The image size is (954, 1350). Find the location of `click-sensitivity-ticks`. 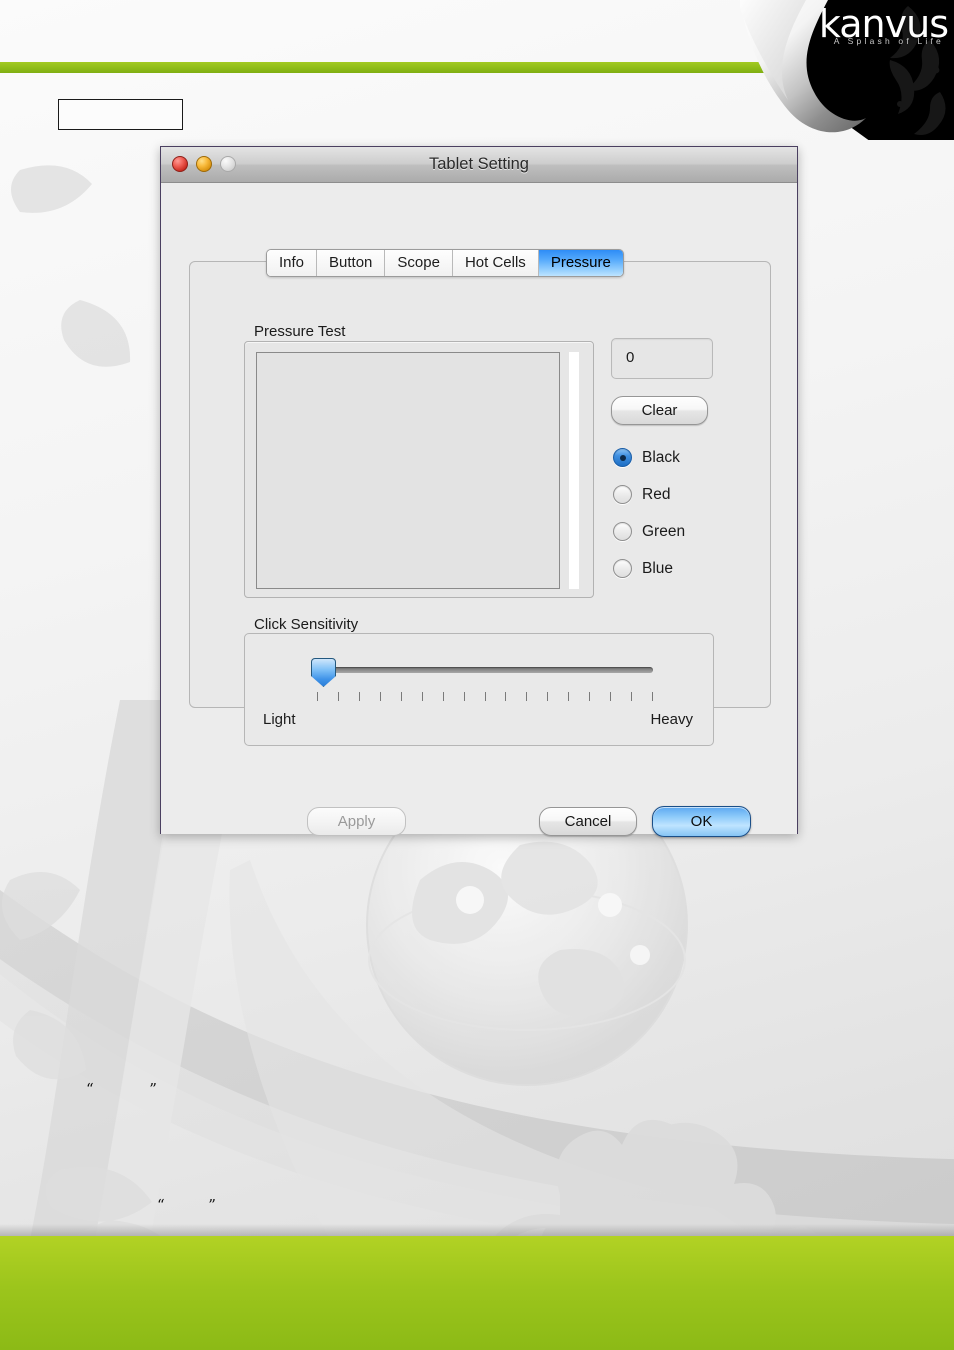

click-sensitivity-ticks is located at coordinates (485, 697).